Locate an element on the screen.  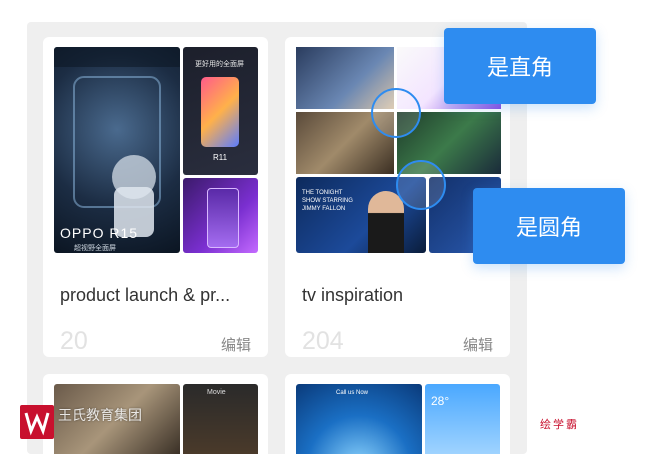
thumbnail-phone-pink: 更好用的全面屏 R11 is located at coordinates (220, 111).